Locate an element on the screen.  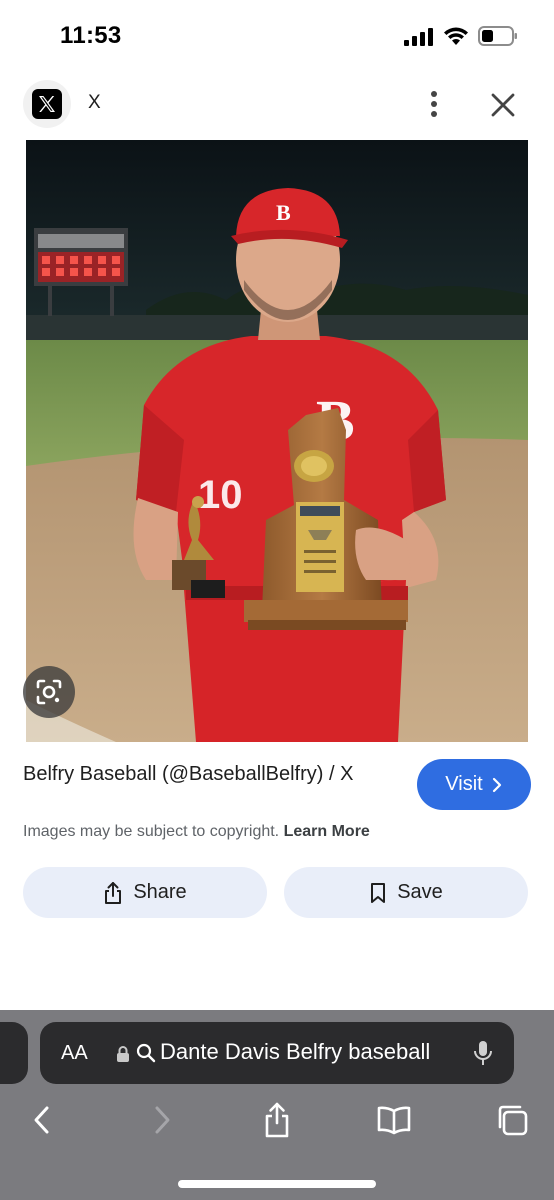
cellular-signal-icon is located at coordinates (418, 37).